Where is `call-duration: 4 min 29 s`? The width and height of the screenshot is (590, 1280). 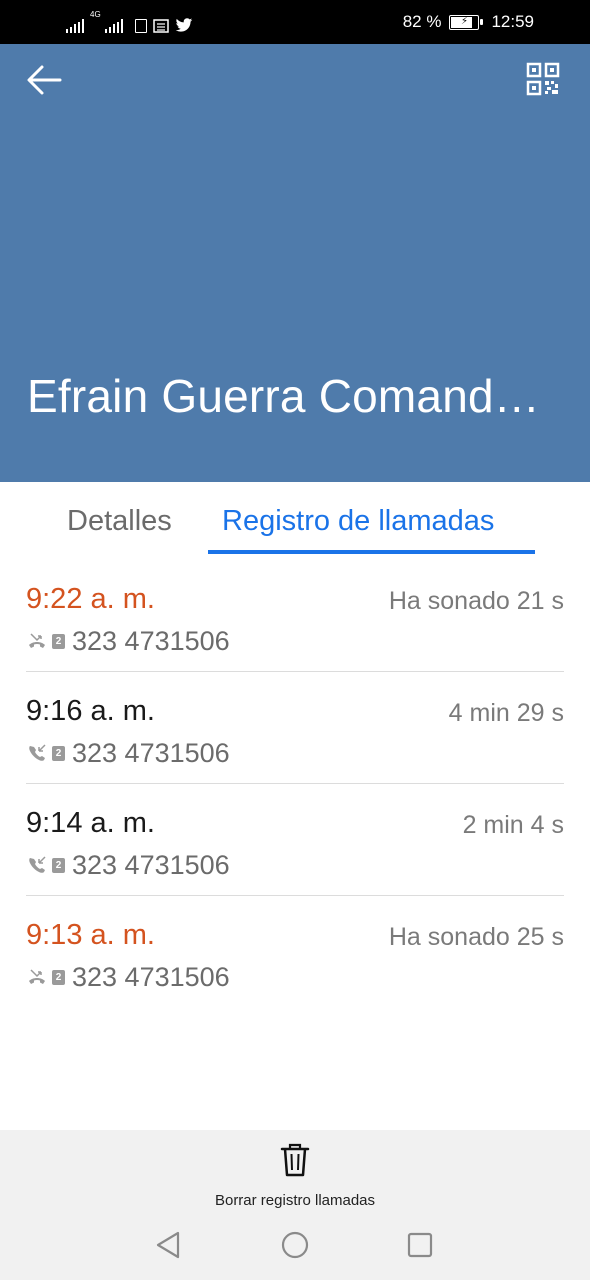 call-duration: 4 min 29 s is located at coordinates (506, 713).